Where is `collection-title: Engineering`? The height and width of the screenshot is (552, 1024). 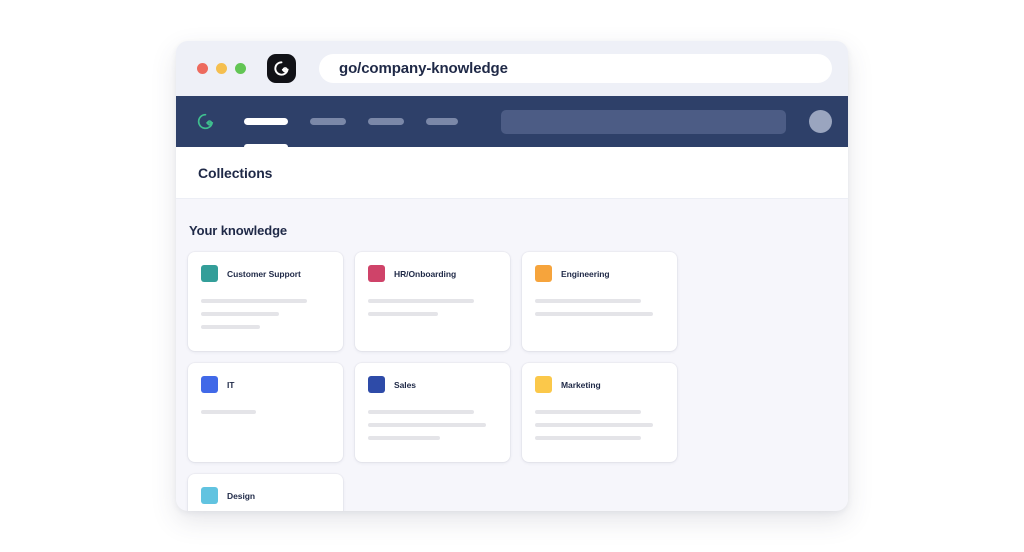
collection-title: Engineering is located at coordinates (585, 273).